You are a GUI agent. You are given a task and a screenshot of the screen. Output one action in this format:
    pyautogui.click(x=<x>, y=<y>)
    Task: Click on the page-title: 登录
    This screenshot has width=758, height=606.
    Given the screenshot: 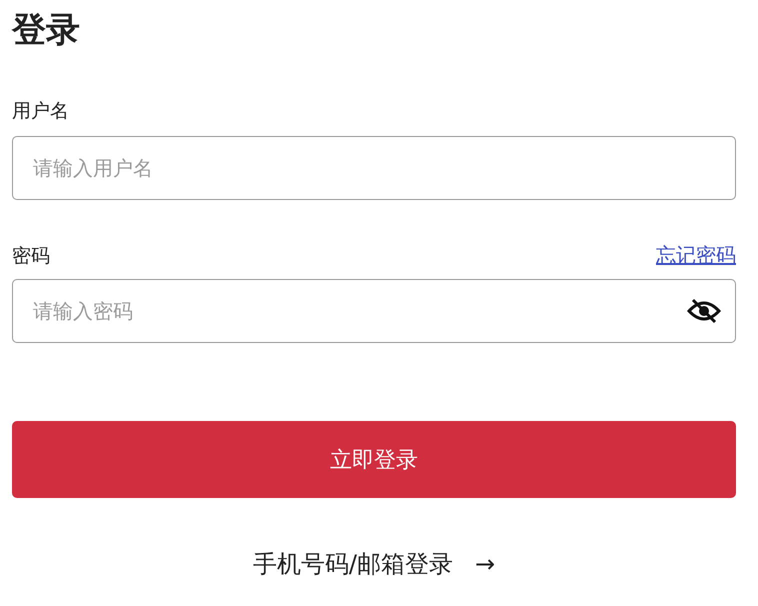 What is the action you would take?
    pyautogui.click(x=46, y=30)
    